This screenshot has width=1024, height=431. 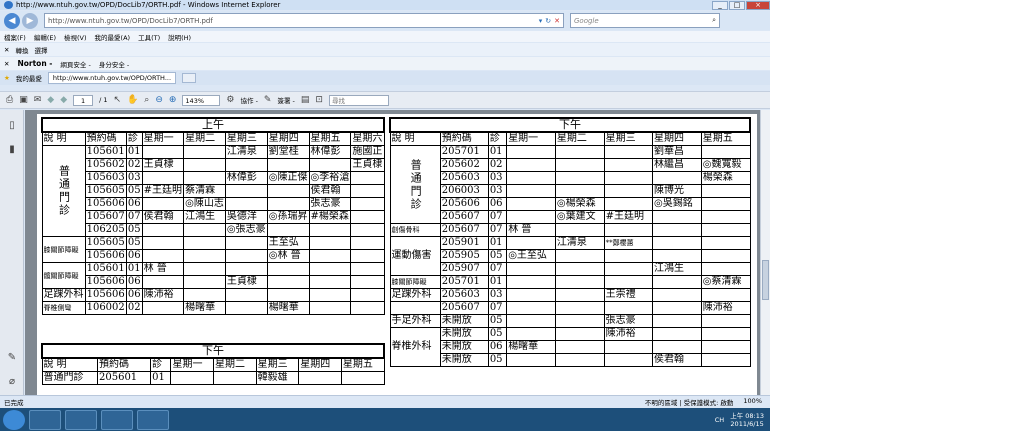 What do you see at coordinates (132, 100) in the screenshot?
I see `hand-tool-icon: ✋` at bounding box center [132, 100].